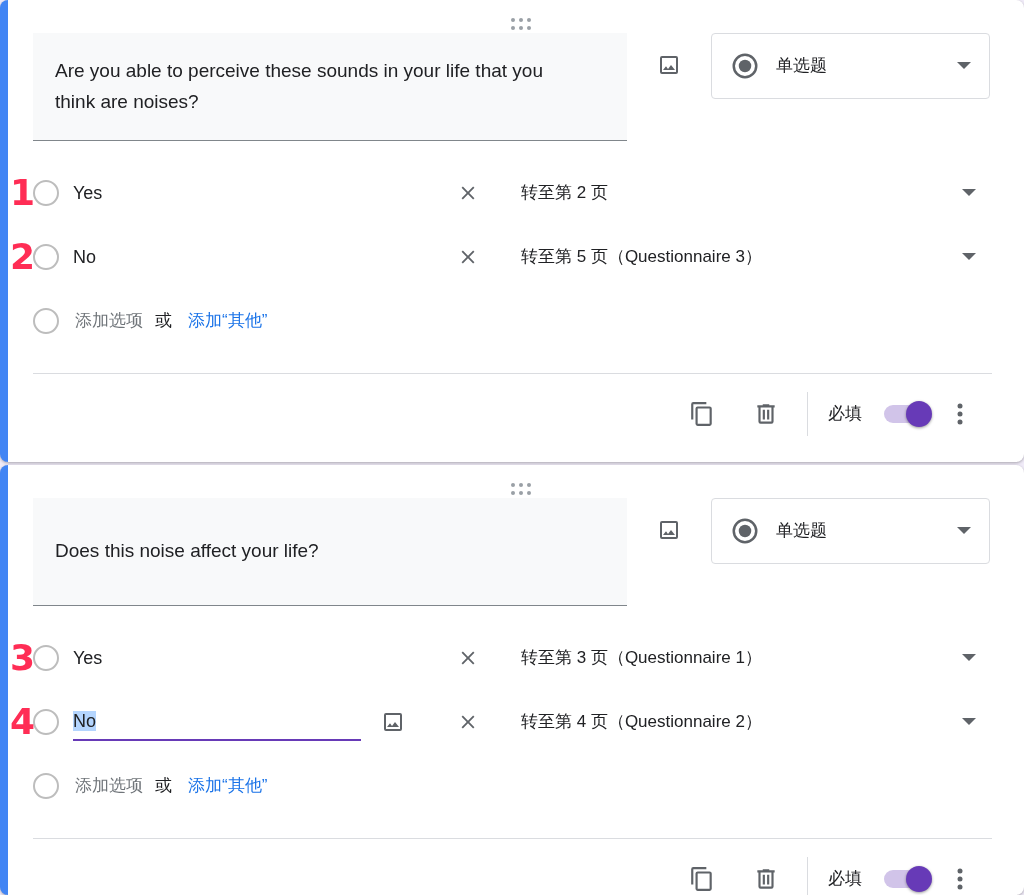 Image resolution: width=1024 pixels, height=895 pixels. What do you see at coordinates (23, 257) in the screenshot?
I see `annotation-number: 2` at bounding box center [23, 257].